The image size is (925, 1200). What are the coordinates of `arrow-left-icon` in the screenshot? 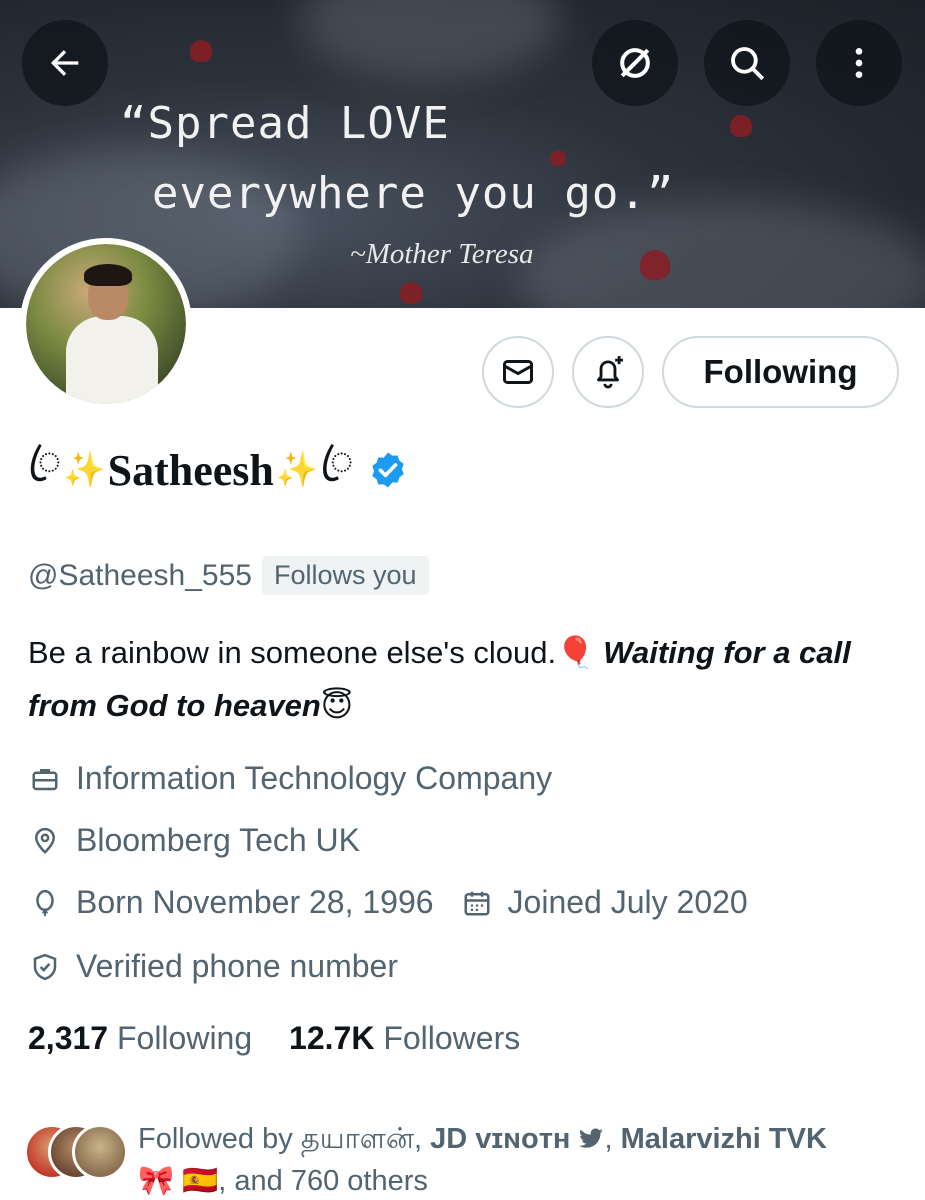 It's located at (65, 63).